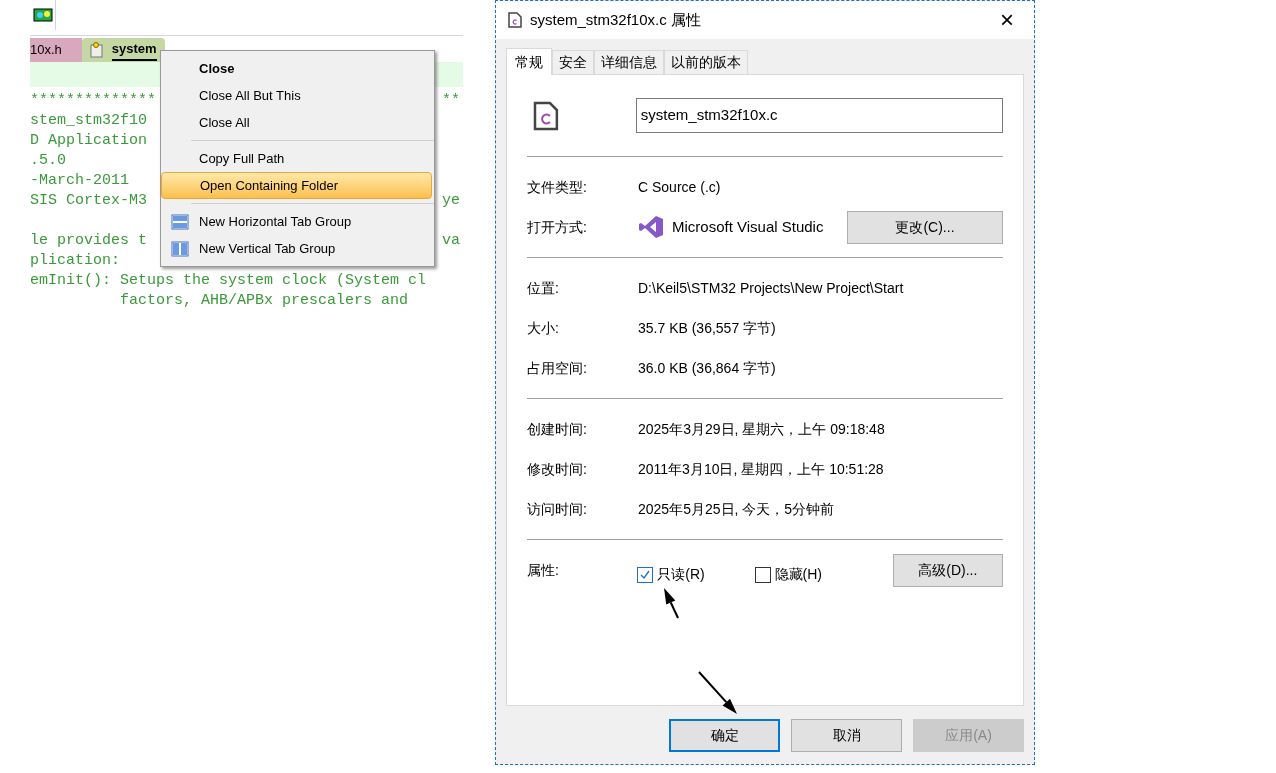  What do you see at coordinates (573, 62) in the screenshot?
I see `tab: 安全` at bounding box center [573, 62].